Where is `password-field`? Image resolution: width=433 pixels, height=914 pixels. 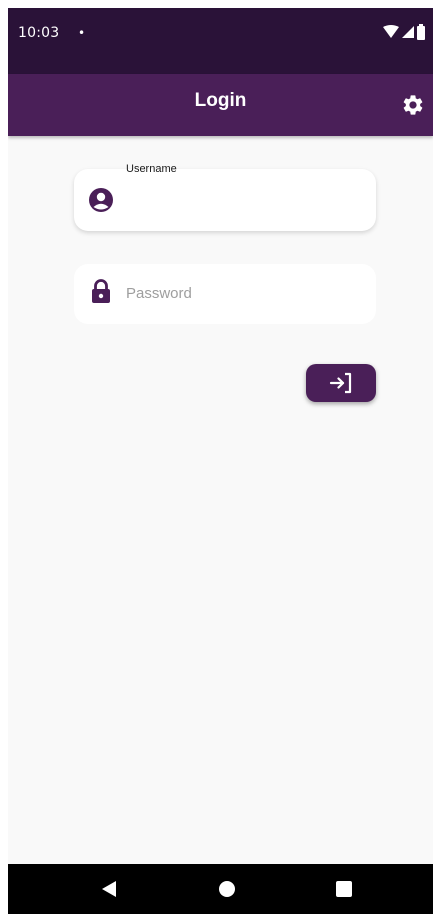 password-field is located at coordinates (225, 294).